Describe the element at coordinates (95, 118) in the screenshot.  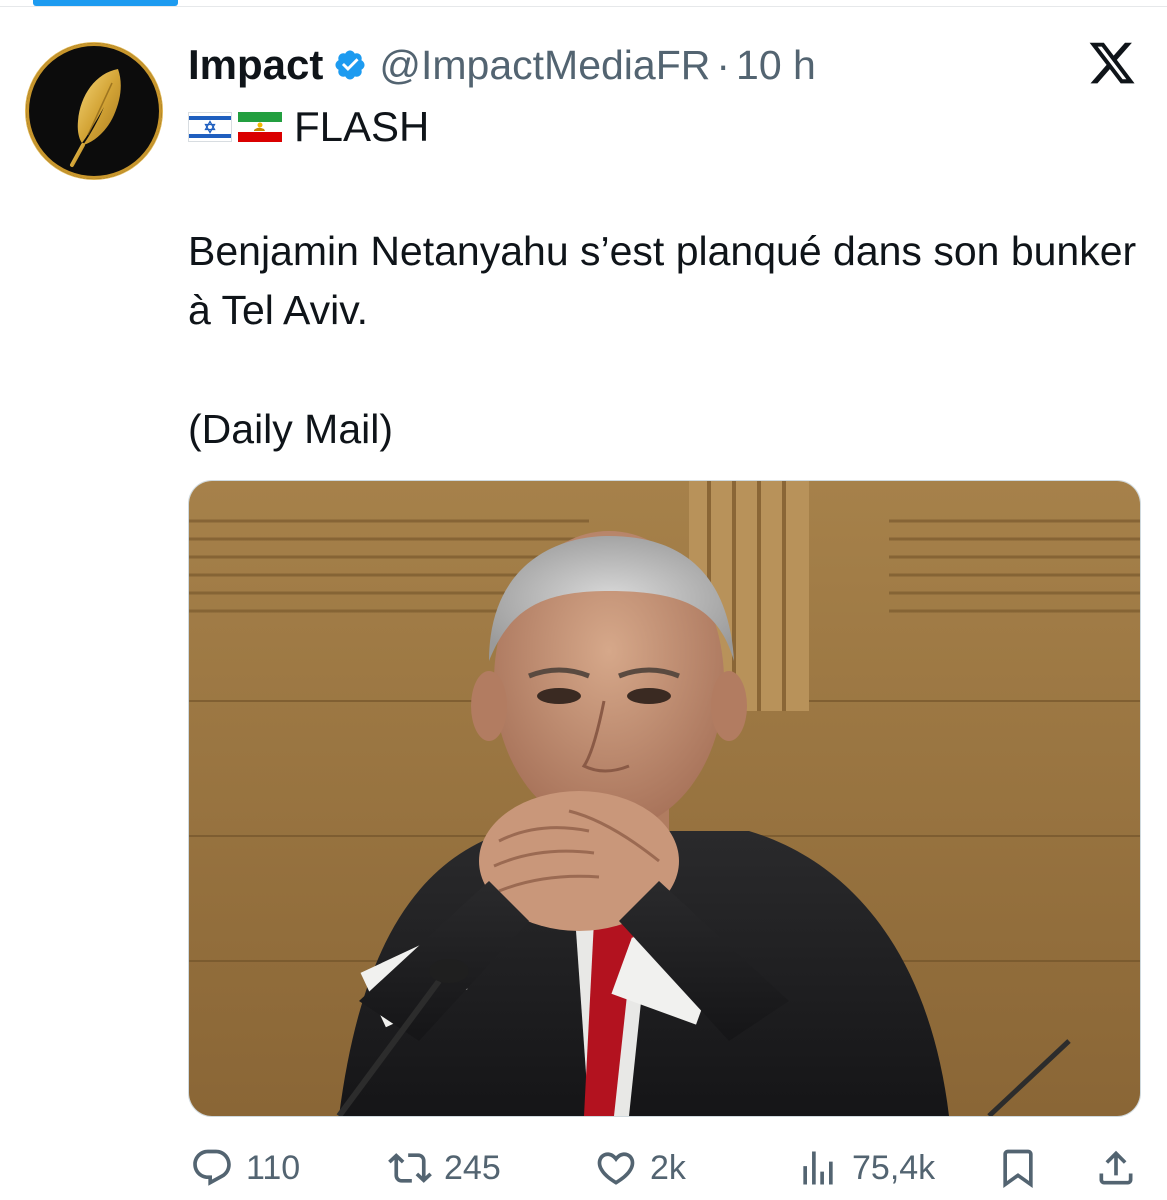
I see `feather-logo-icon` at that location.